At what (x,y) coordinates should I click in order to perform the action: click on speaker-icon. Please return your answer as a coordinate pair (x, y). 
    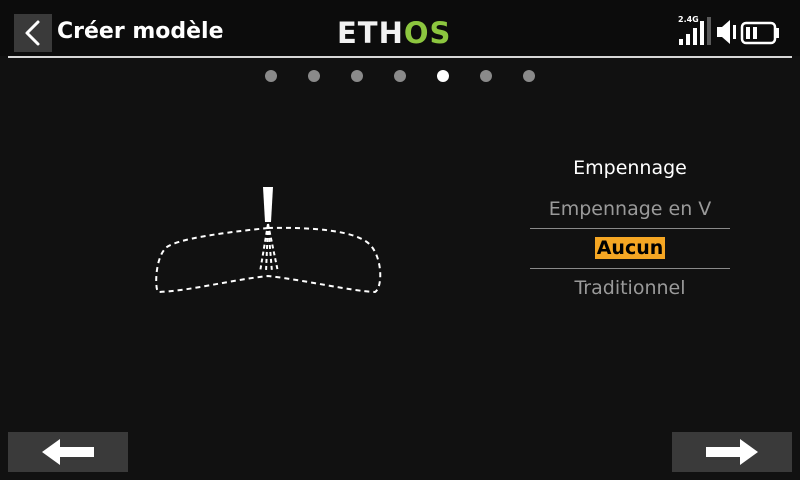
    Looking at the image, I should click on (726, 32).